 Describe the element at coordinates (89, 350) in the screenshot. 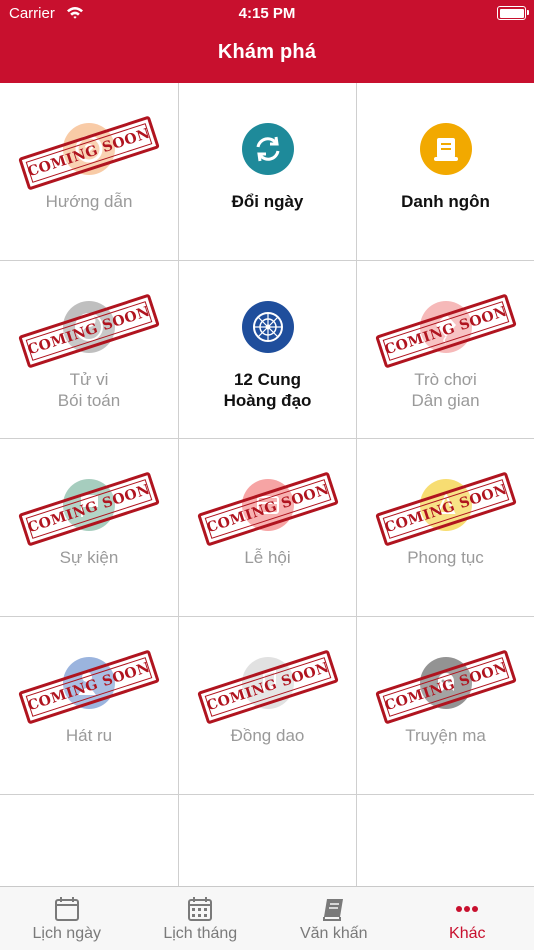

I see `grid-item-tu-vi: Tử viBói toán COMING SOON` at that location.